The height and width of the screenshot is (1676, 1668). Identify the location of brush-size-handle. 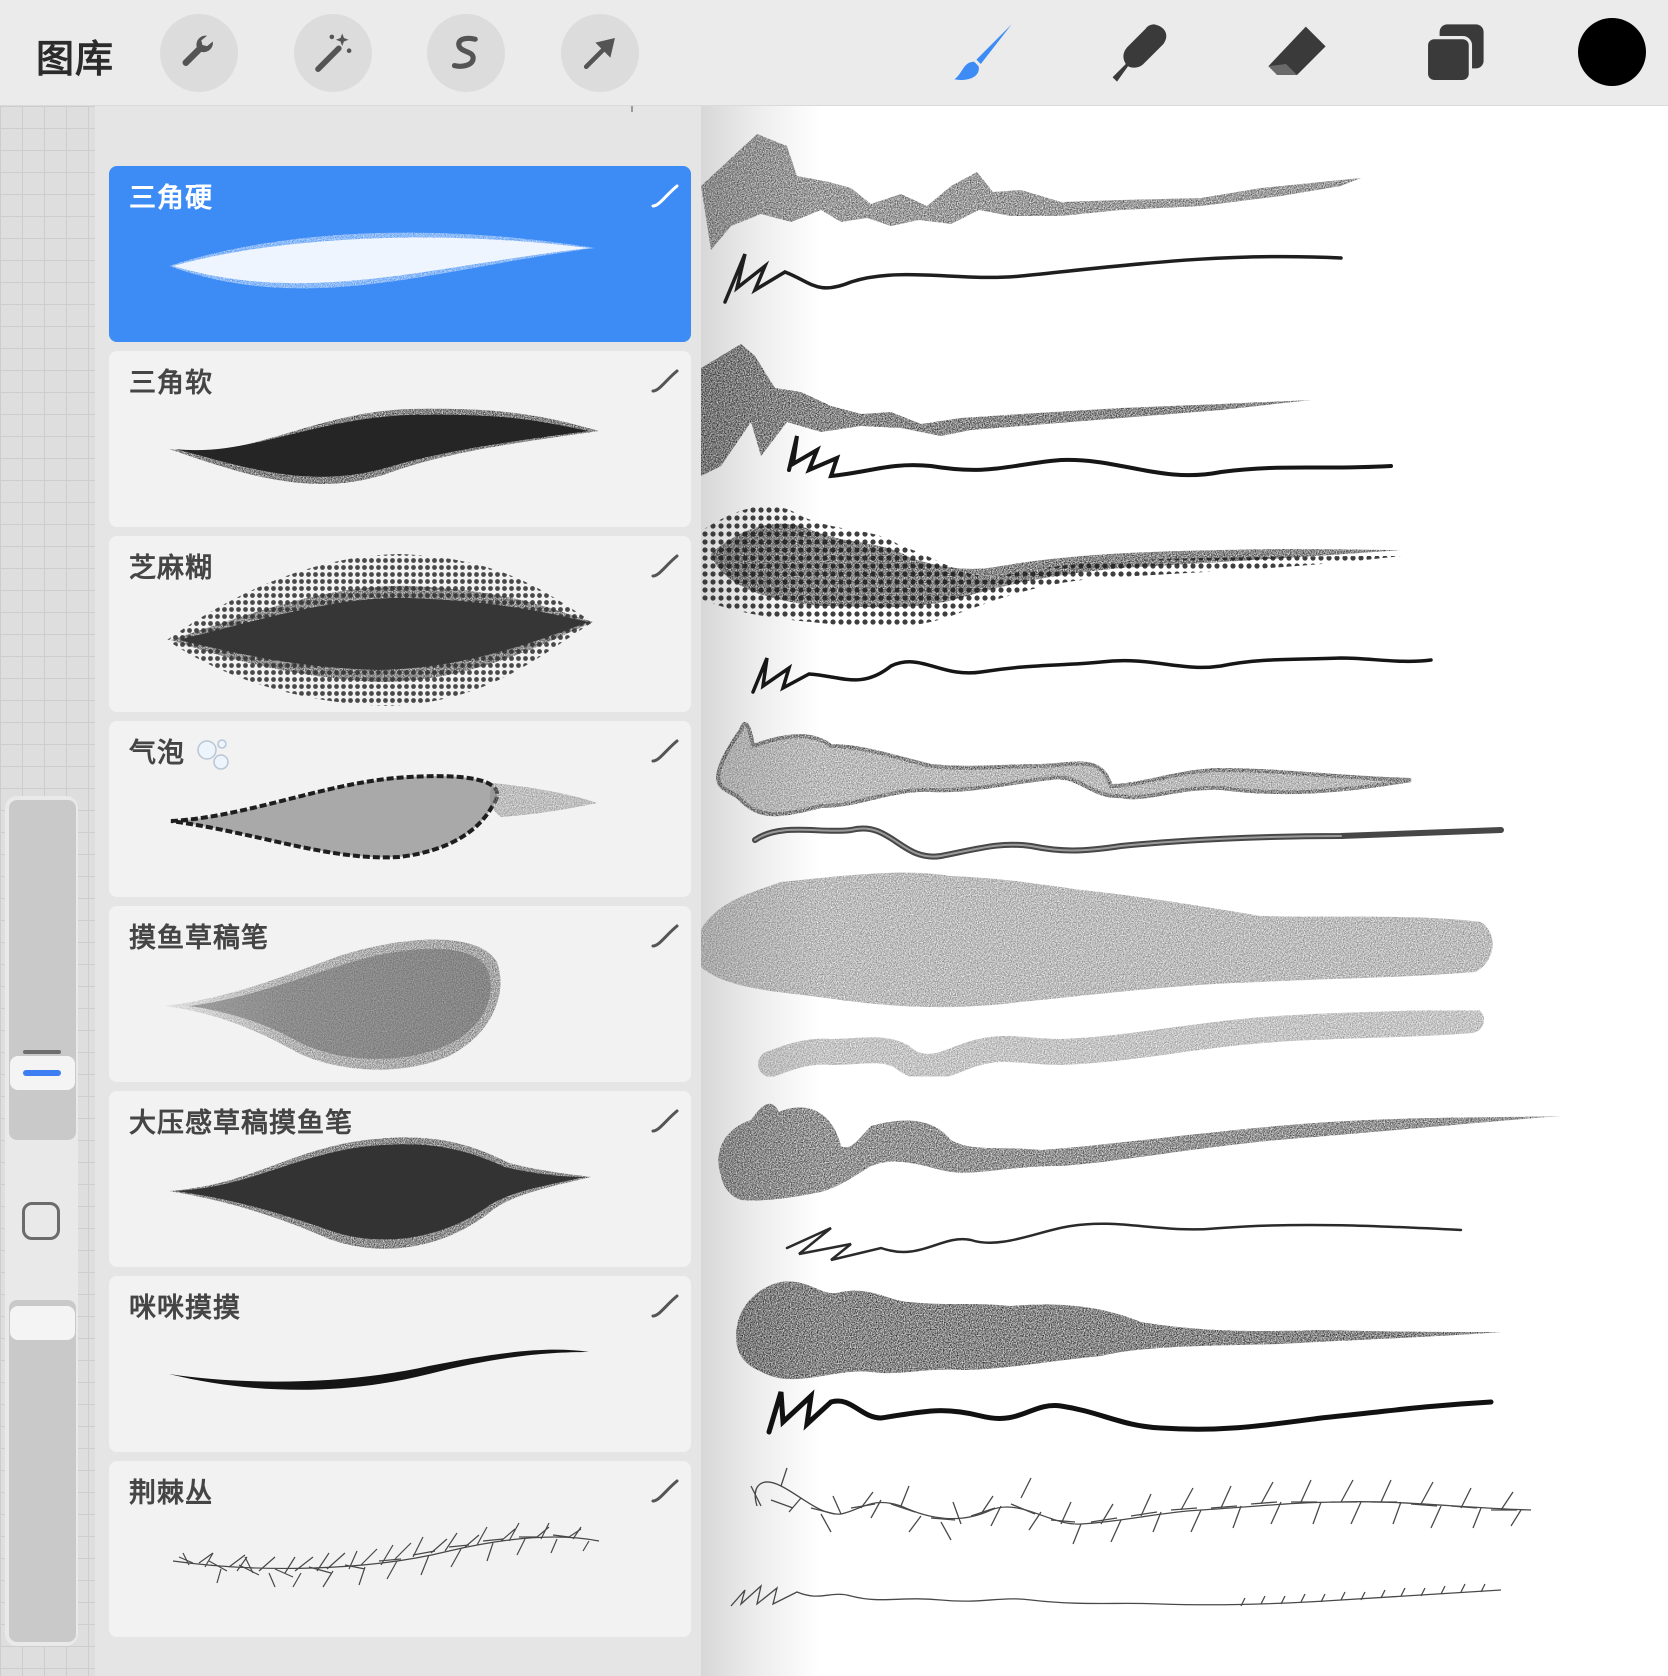
(42, 1070).